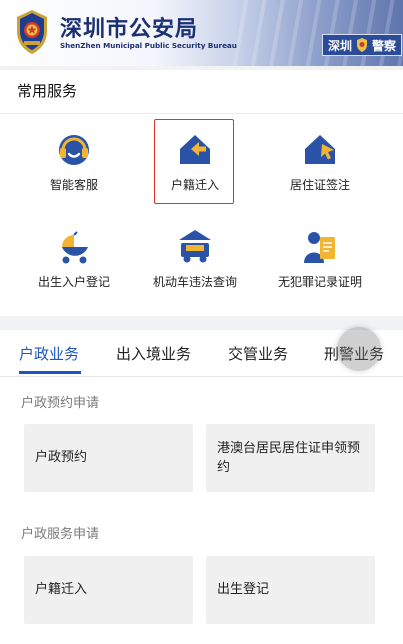  I want to click on service-label: 机动车违法查询, so click(194, 282).